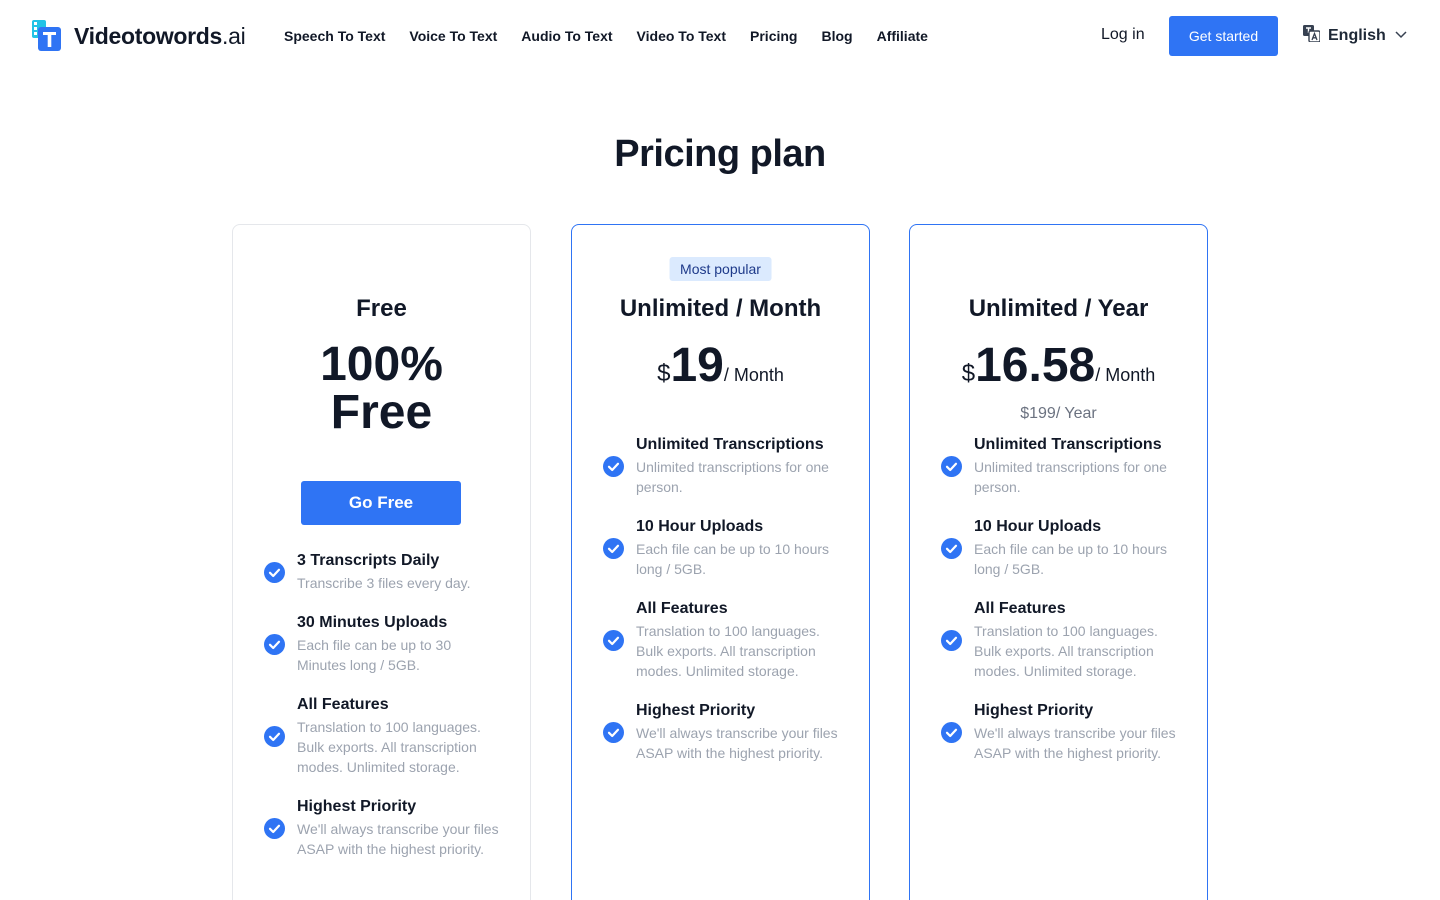  I want to click on price-line-2: Free, so click(381, 412).